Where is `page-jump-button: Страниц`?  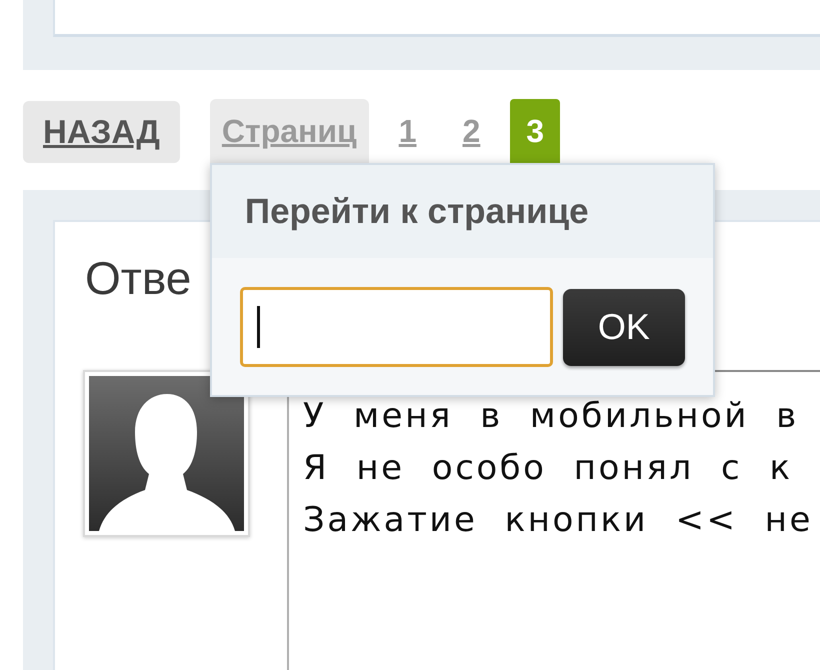
page-jump-button: Страниц is located at coordinates (289, 131).